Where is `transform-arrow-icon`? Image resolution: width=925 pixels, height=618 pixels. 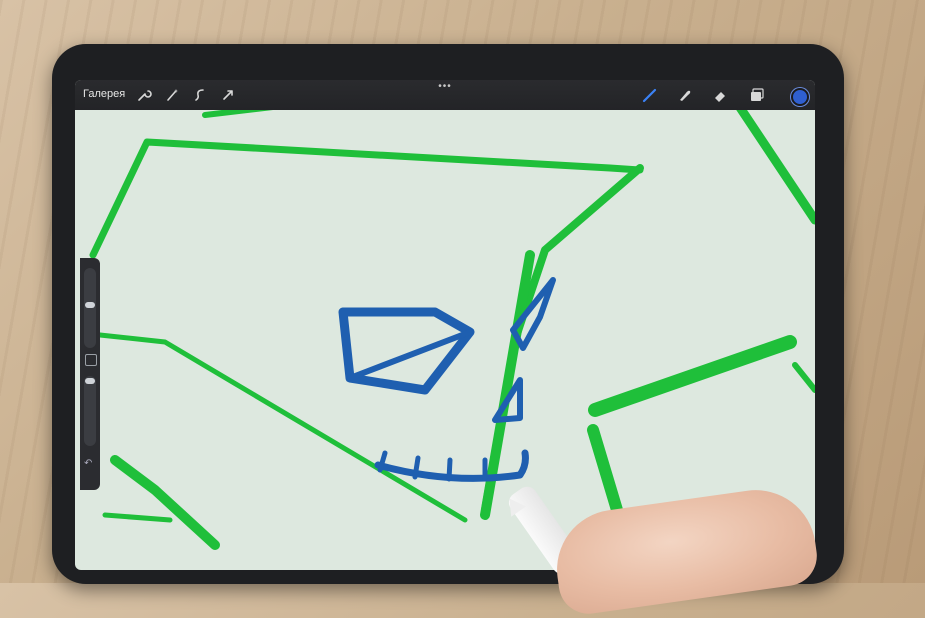
transform-arrow-icon is located at coordinates (228, 95).